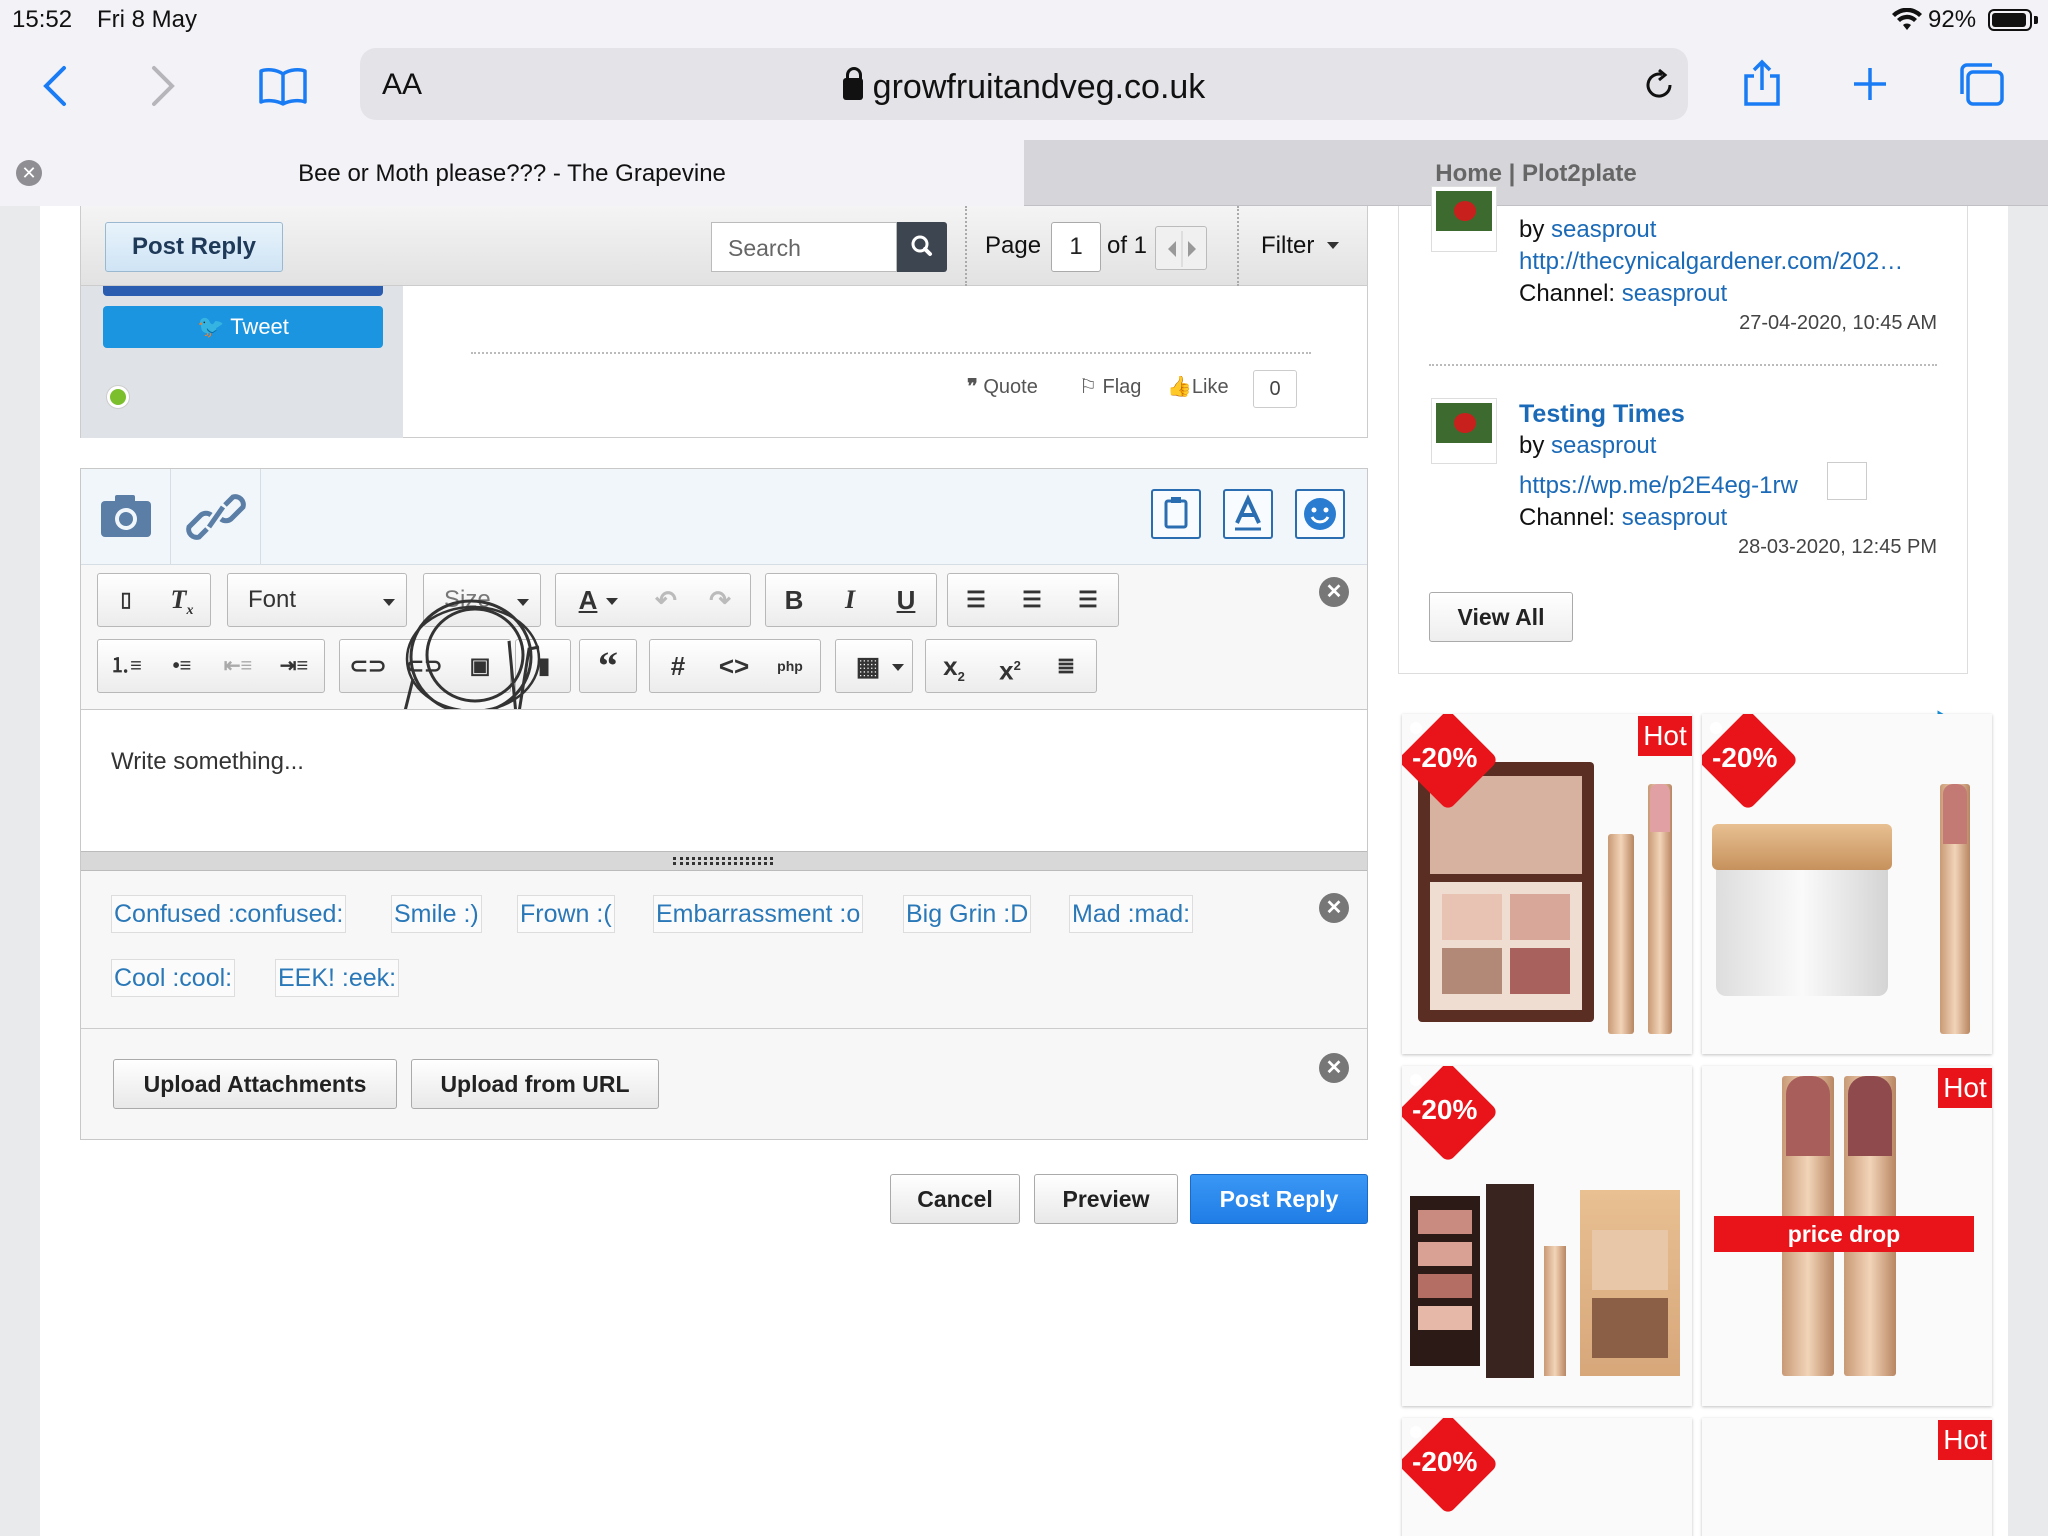 This screenshot has width=2048, height=1536. I want to click on filter-dropdown: Filter, so click(1287, 246).